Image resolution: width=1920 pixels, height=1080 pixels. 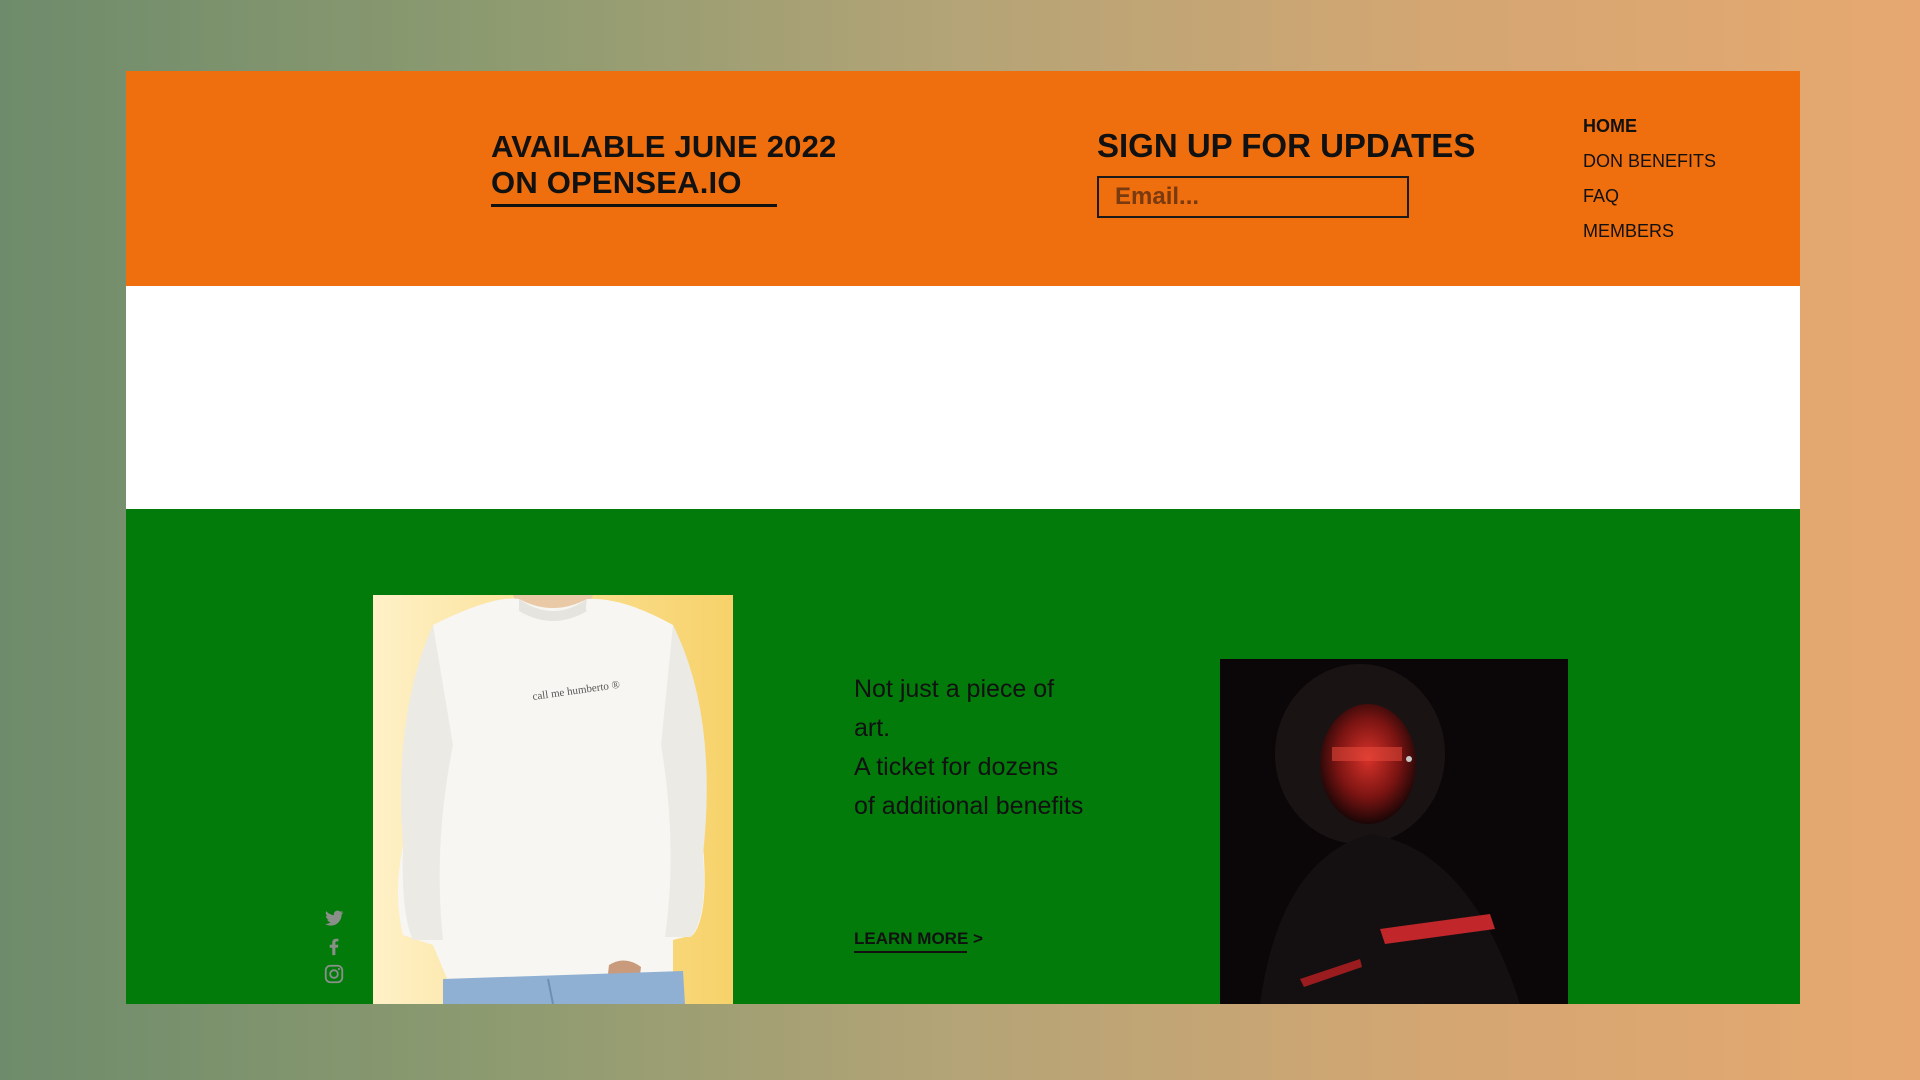 I want to click on facebook-icon, so click(x=334, y=946).